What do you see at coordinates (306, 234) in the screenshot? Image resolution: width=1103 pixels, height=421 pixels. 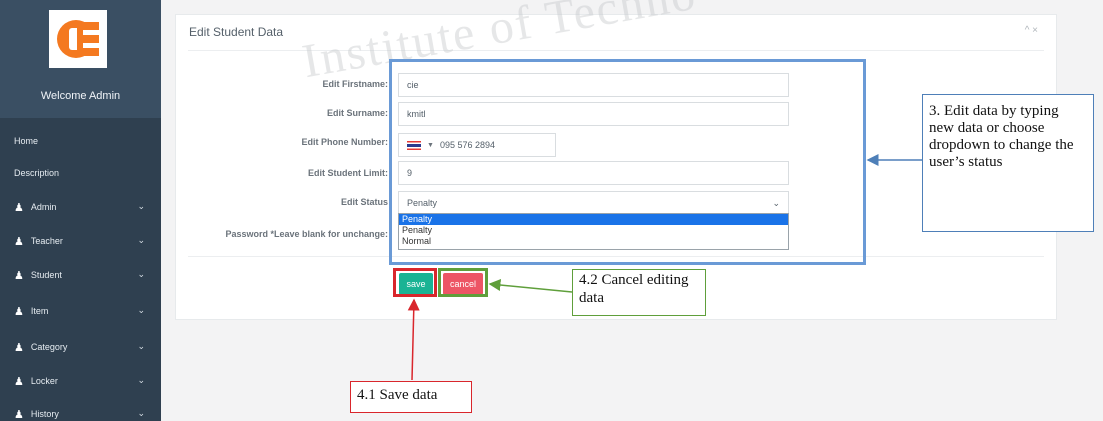 I see `password-label: Password *Leave blank for unchange:` at bounding box center [306, 234].